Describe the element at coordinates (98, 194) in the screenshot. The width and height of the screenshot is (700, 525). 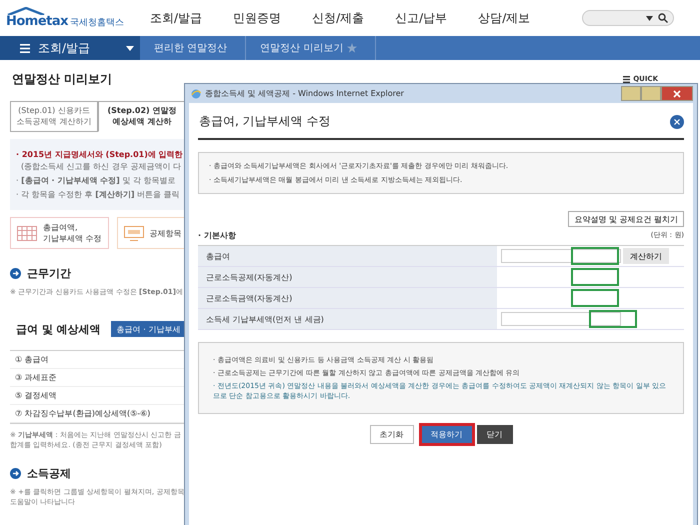
I see `notice-text: · 각 항목을 수정한 후 [계산하기] 버튼을 클릭` at that location.